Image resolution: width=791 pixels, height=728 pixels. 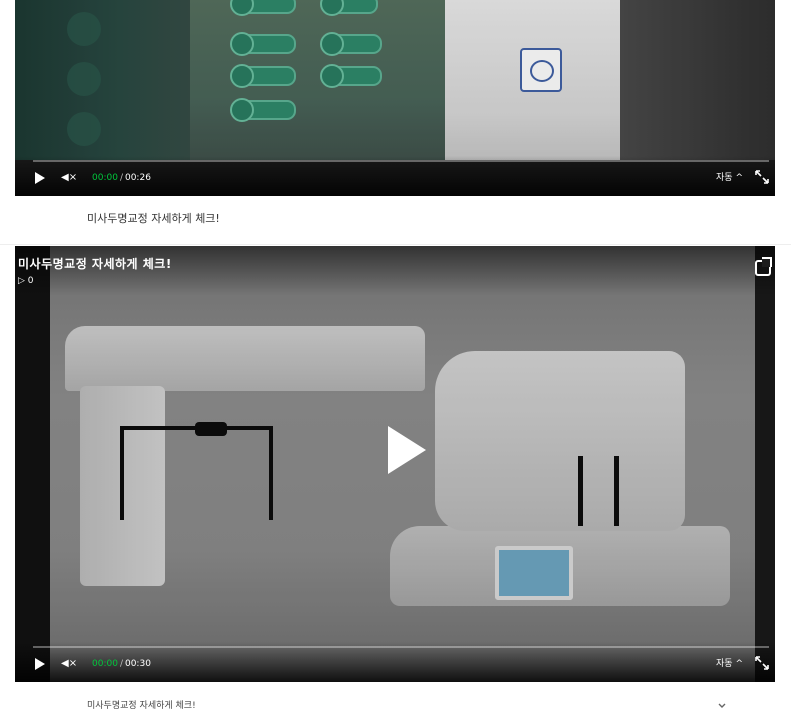 I want to click on time-display: 00:00/00:30, so click(x=121, y=664).